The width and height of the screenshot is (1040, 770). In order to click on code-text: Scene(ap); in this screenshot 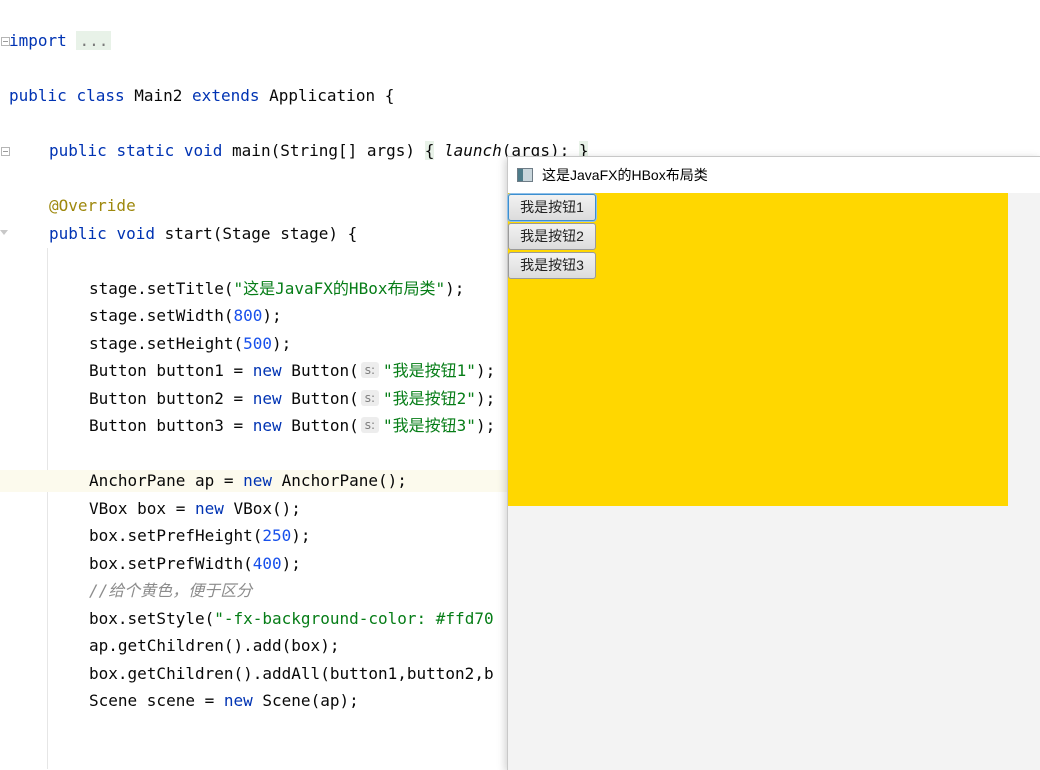, I will do `click(305, 700)`.